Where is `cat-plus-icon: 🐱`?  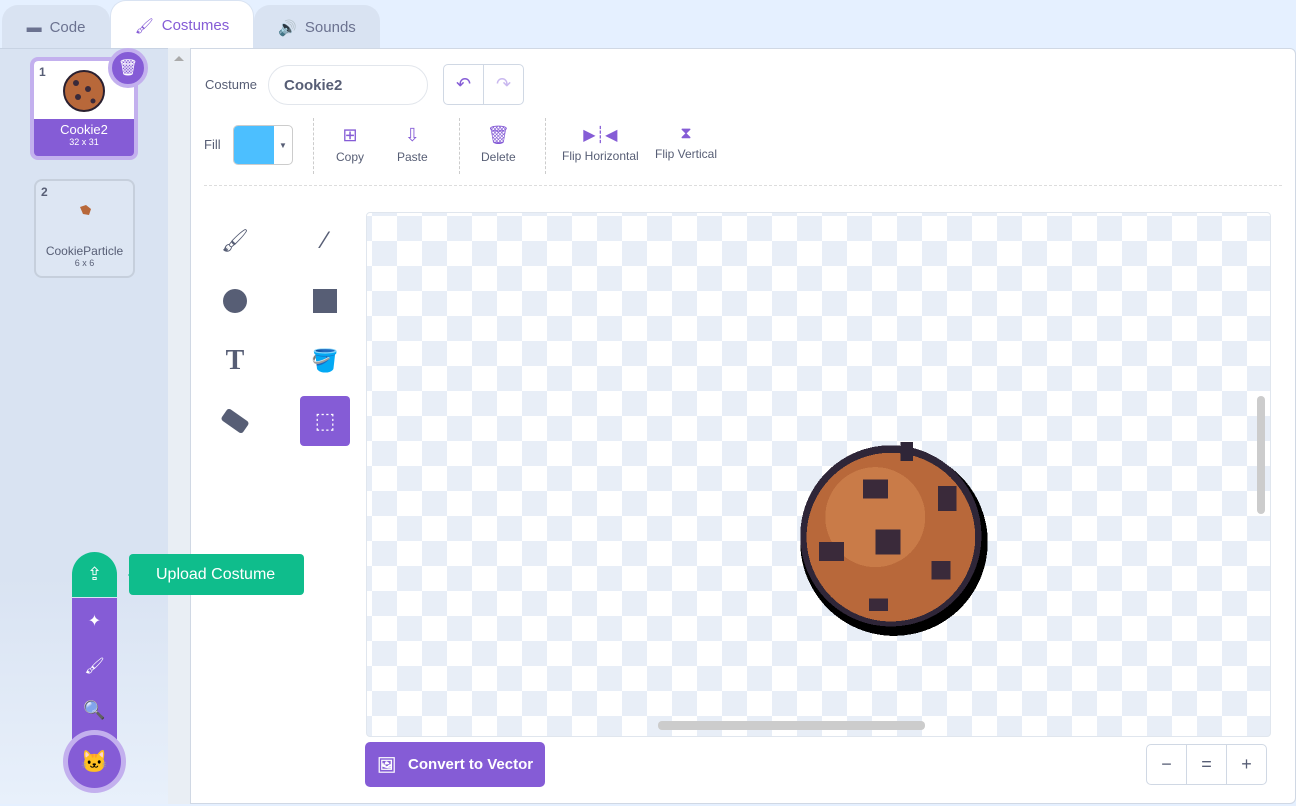 cat-plus-icon: 🐱 is located at coordinates (94, 761).